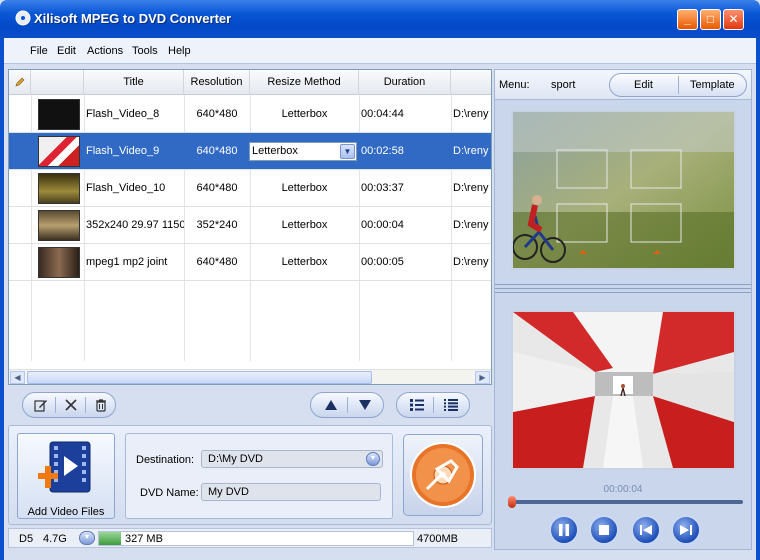 The width and height of the screenshot is (760, 560). I want to click on close-button: ✕, so click(733, 19).